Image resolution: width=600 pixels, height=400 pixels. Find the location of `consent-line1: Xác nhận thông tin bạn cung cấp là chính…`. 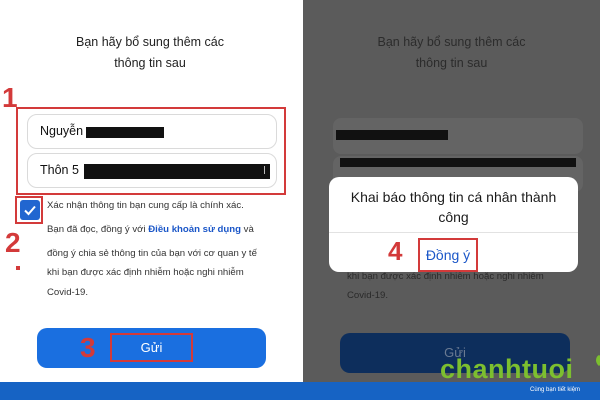

consent-line1: Xác nhận thông tin bạn cung cấp là chính… is located at coordinates (145, 205).